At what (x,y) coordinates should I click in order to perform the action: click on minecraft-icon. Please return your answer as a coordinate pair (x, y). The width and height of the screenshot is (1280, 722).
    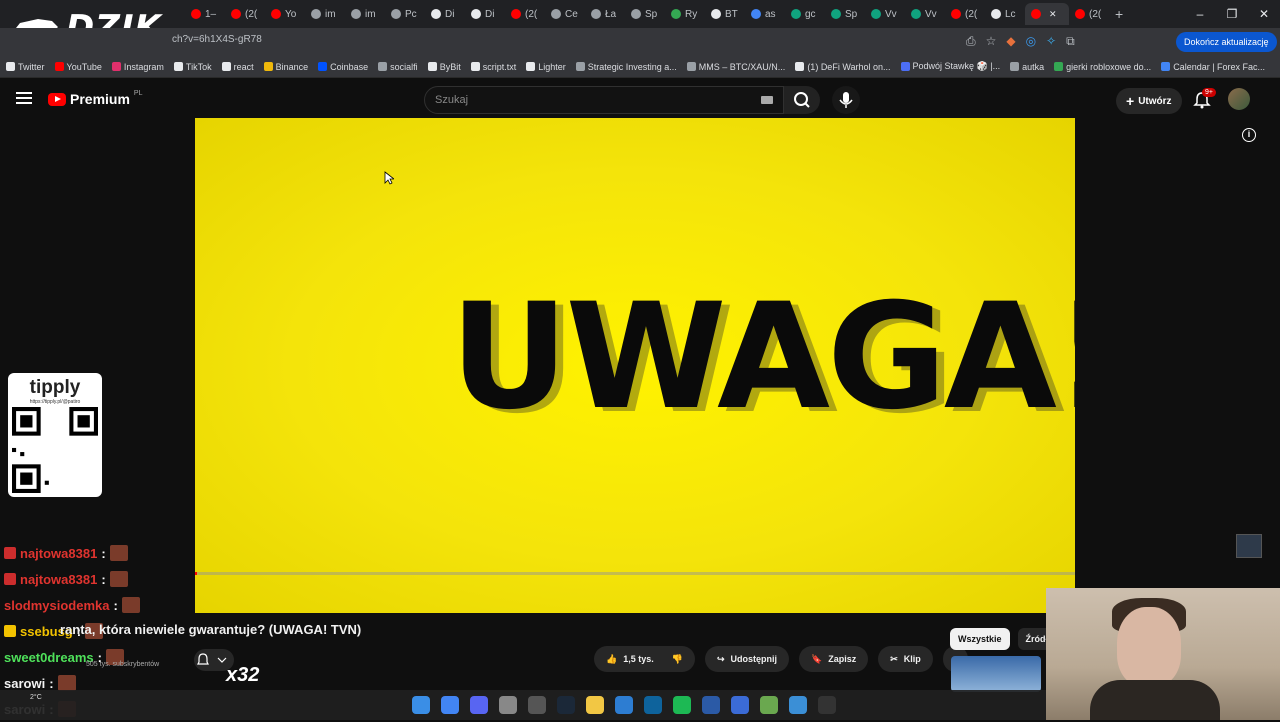
    Looking at the image, I should click on (769, 705).